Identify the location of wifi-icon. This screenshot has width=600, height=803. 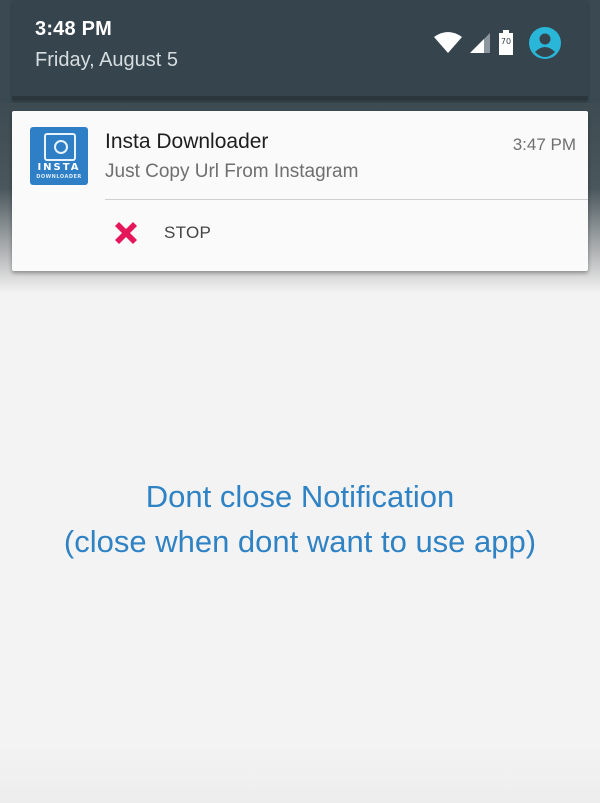
(448, 43).